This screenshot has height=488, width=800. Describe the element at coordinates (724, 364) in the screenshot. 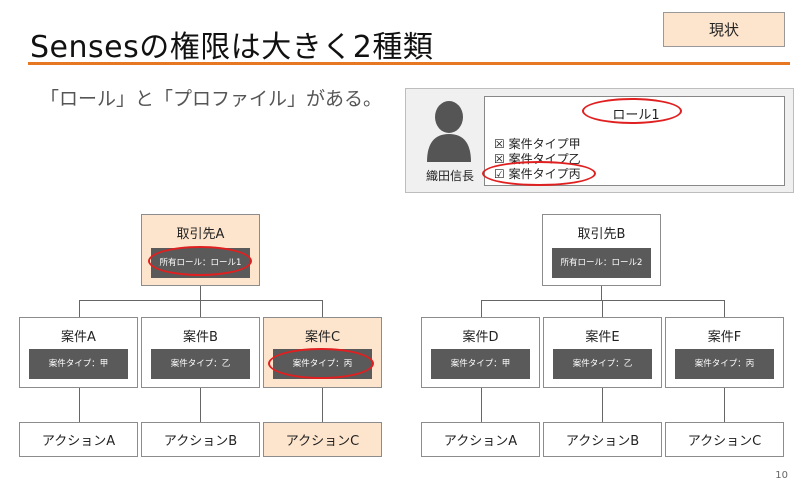

I see `case-type: 案件タイプ：丙` at that location.